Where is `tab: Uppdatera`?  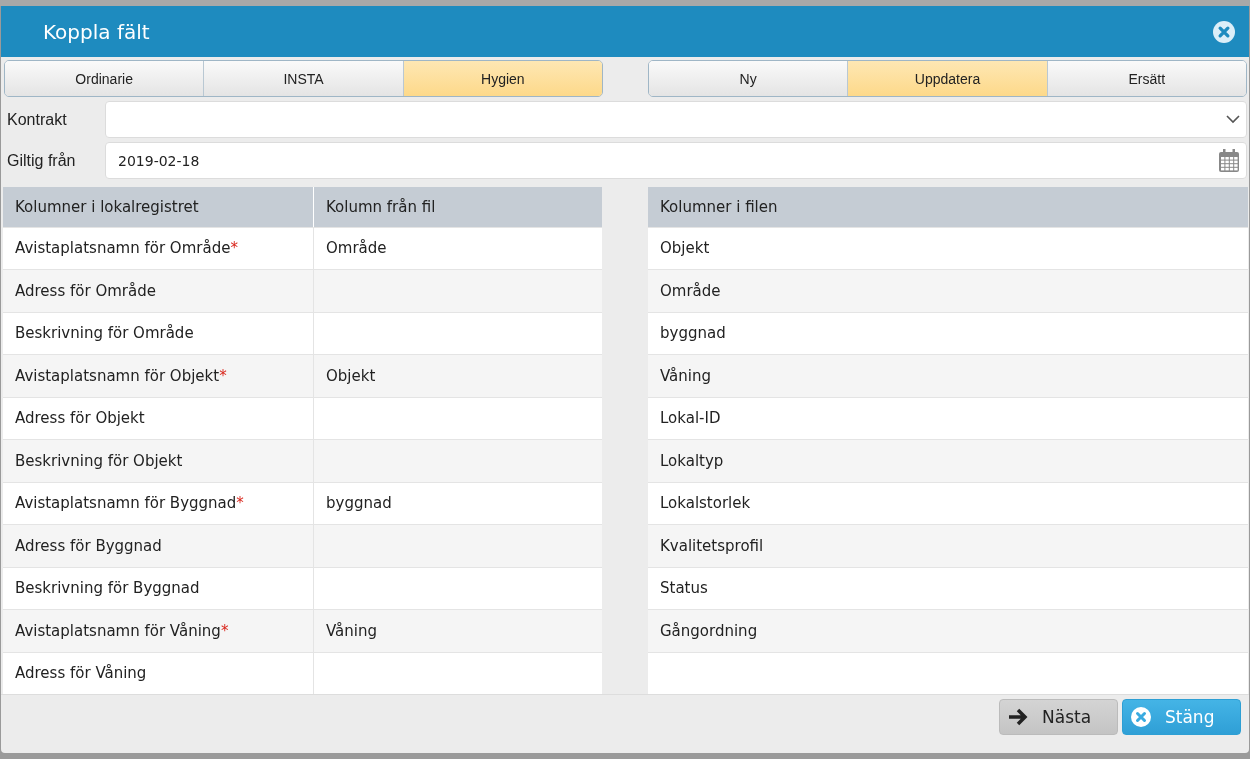 tab: Uppdatera is located at coordinates (948, 78).